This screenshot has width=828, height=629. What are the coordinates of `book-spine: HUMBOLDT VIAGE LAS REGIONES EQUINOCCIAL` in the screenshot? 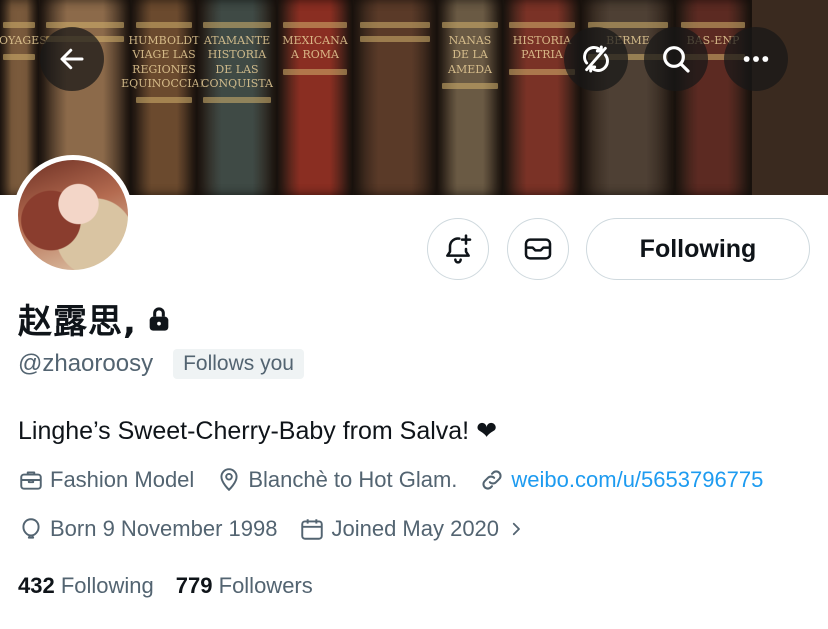 It's located at (164, 97).